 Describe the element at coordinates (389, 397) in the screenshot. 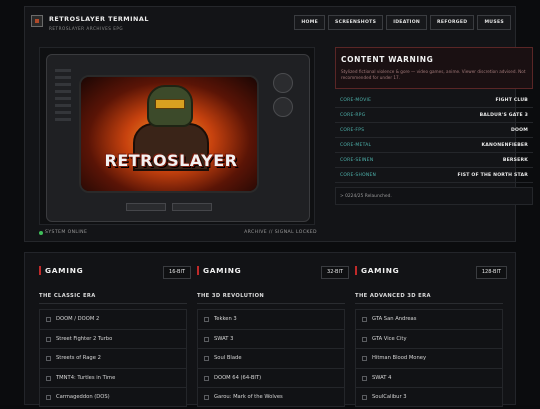

I see `game-title: SoulCalibur 3` at that location.